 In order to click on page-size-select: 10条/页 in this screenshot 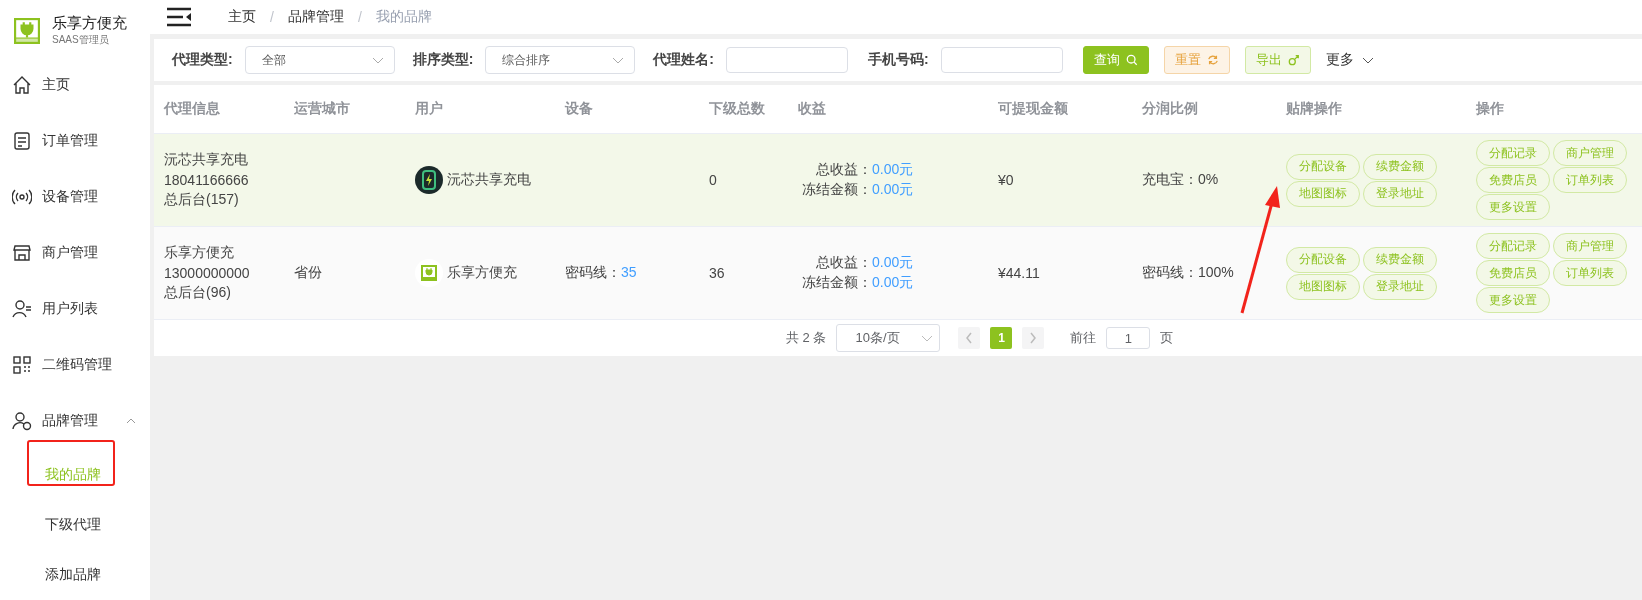, I will do `click(888, 338)`.